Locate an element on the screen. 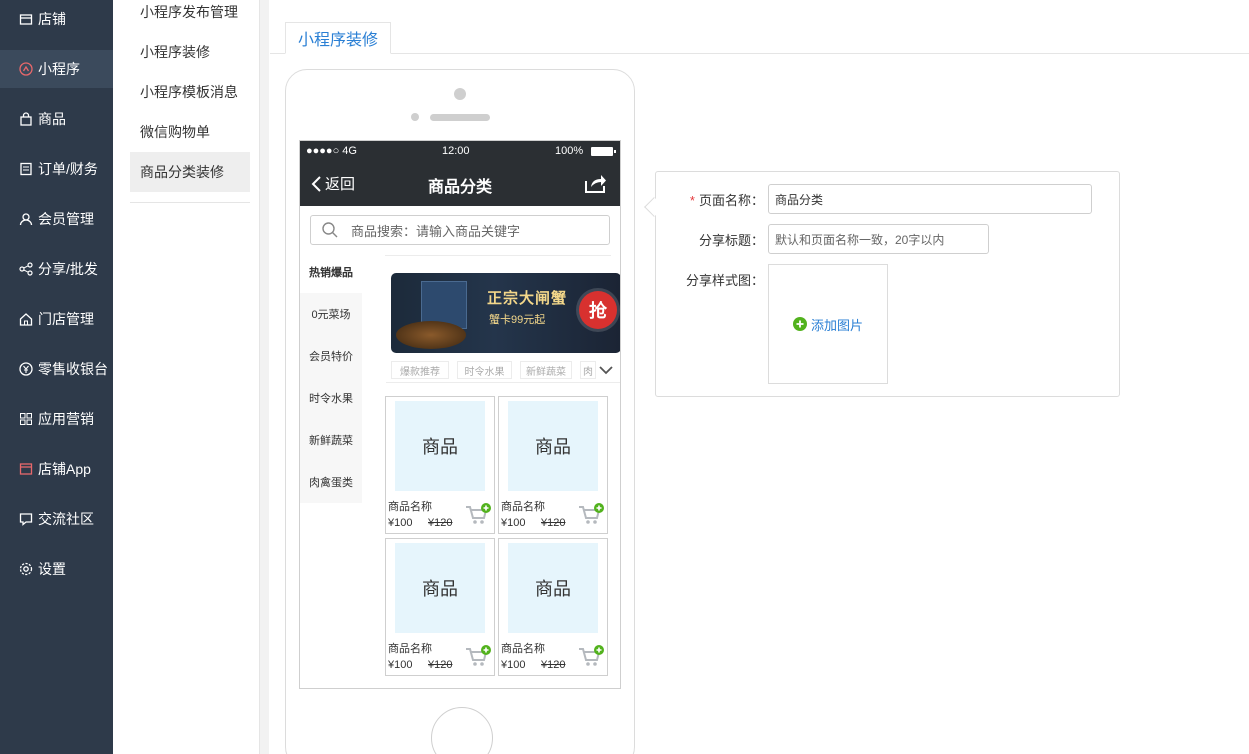  battery-percent: 100% is located at coordinates (569, 151).